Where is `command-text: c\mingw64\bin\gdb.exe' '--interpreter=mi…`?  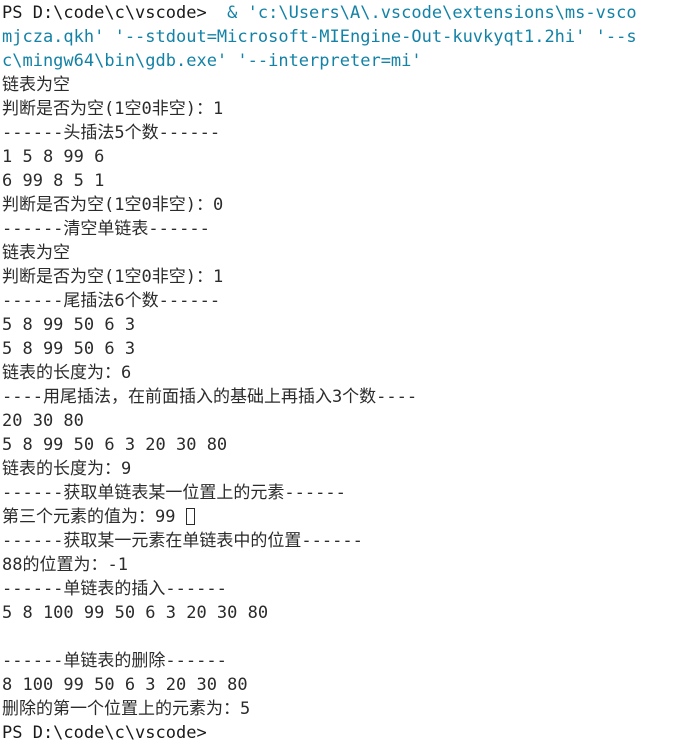 command-text: c\mingw64\bin\gdb.exe' '--interpreter=mi… is located at coordinates (212, 61).